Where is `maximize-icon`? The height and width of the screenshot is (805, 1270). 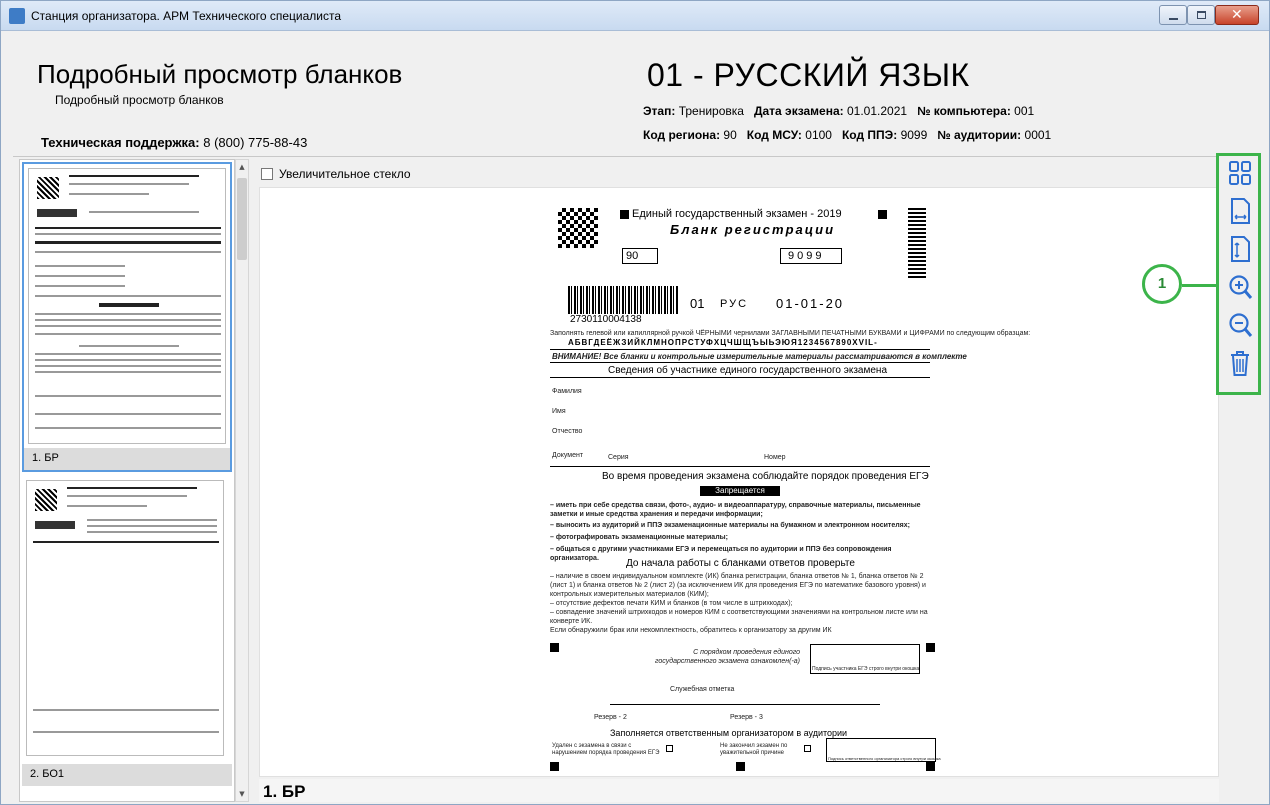
maximize-icon is located at coordinates (1201, 15).